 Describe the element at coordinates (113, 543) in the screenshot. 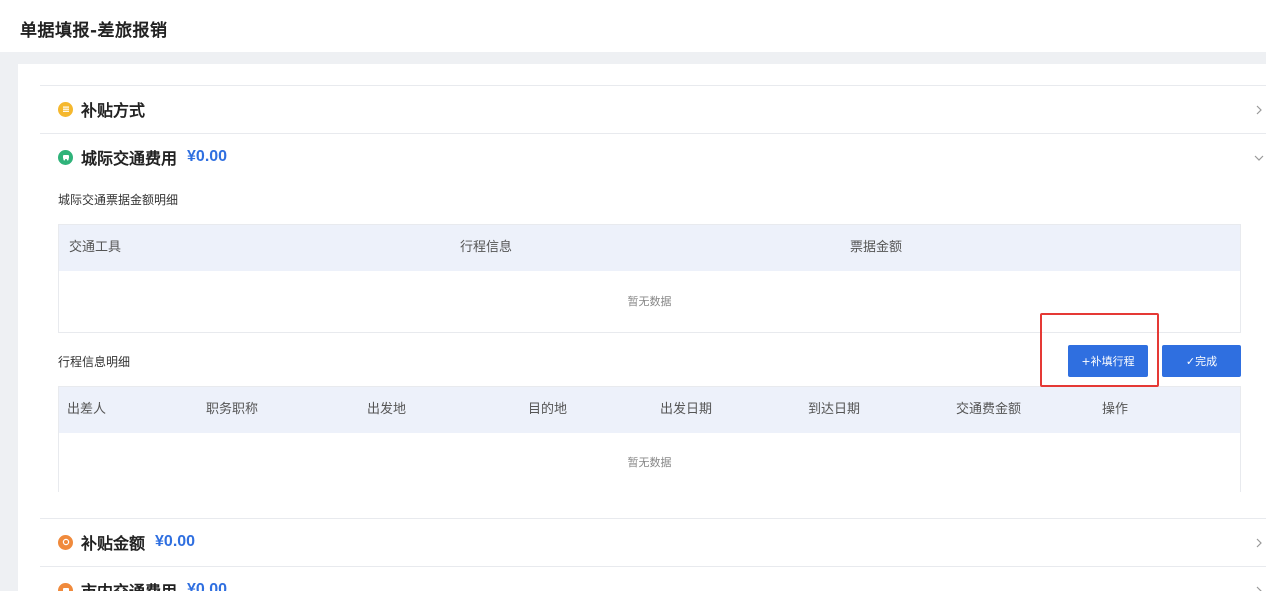

I see `section-title: 补贴金额` at that location.